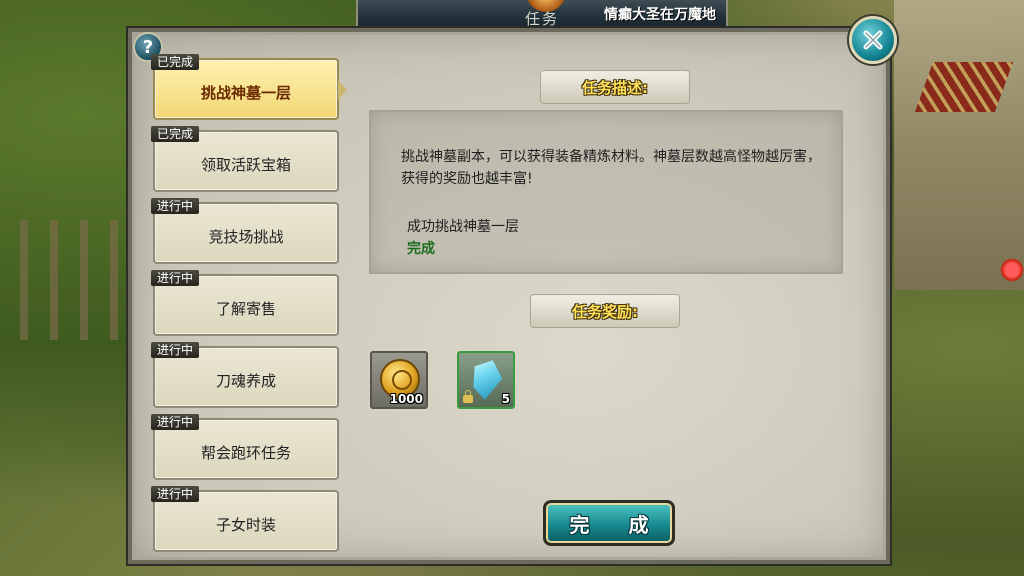 This screenshot has height=576, width=1024. I want to click on close-button, so click(873, 40).